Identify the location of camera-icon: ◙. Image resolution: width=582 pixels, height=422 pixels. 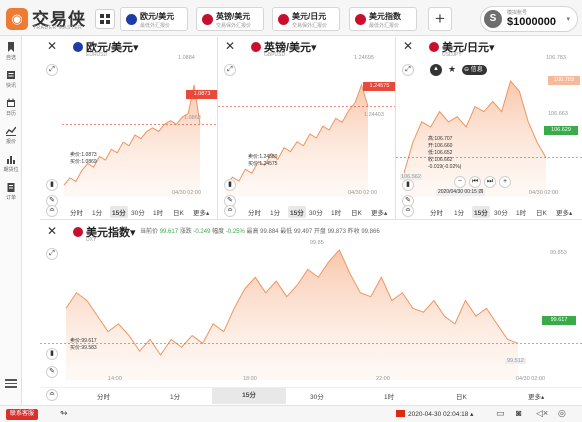
(518, 413).